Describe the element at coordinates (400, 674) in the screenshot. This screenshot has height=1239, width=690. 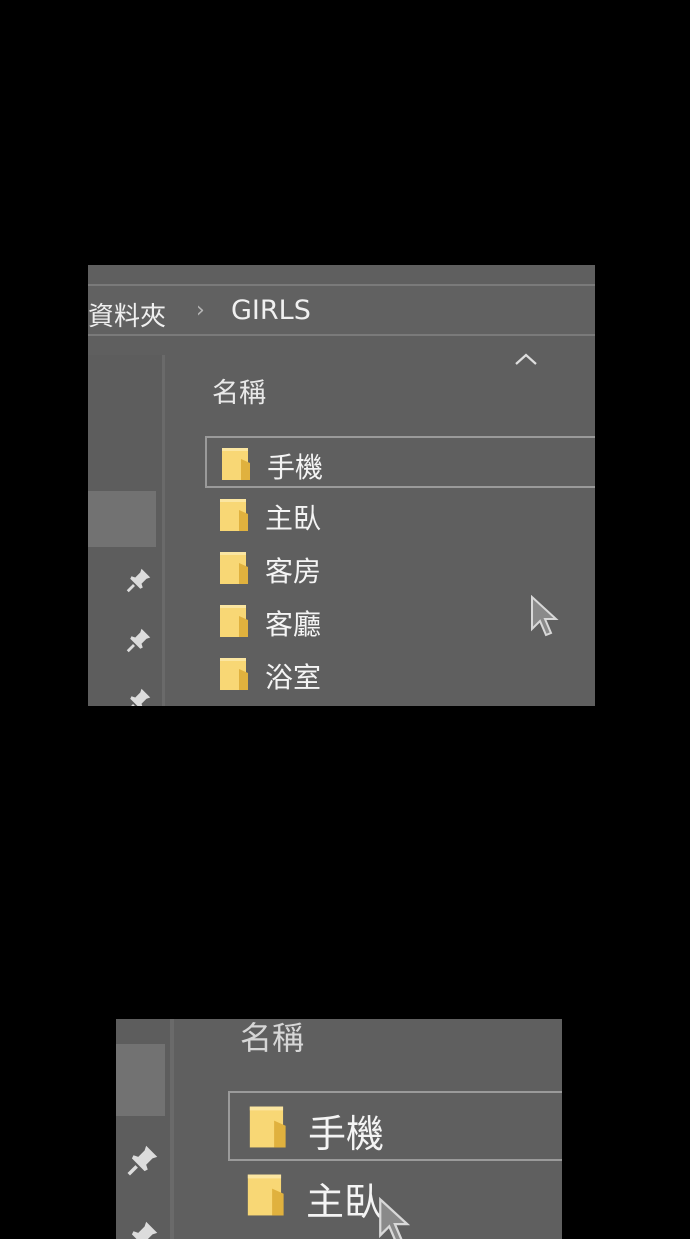
I see `list-item: 浴室` at that location.